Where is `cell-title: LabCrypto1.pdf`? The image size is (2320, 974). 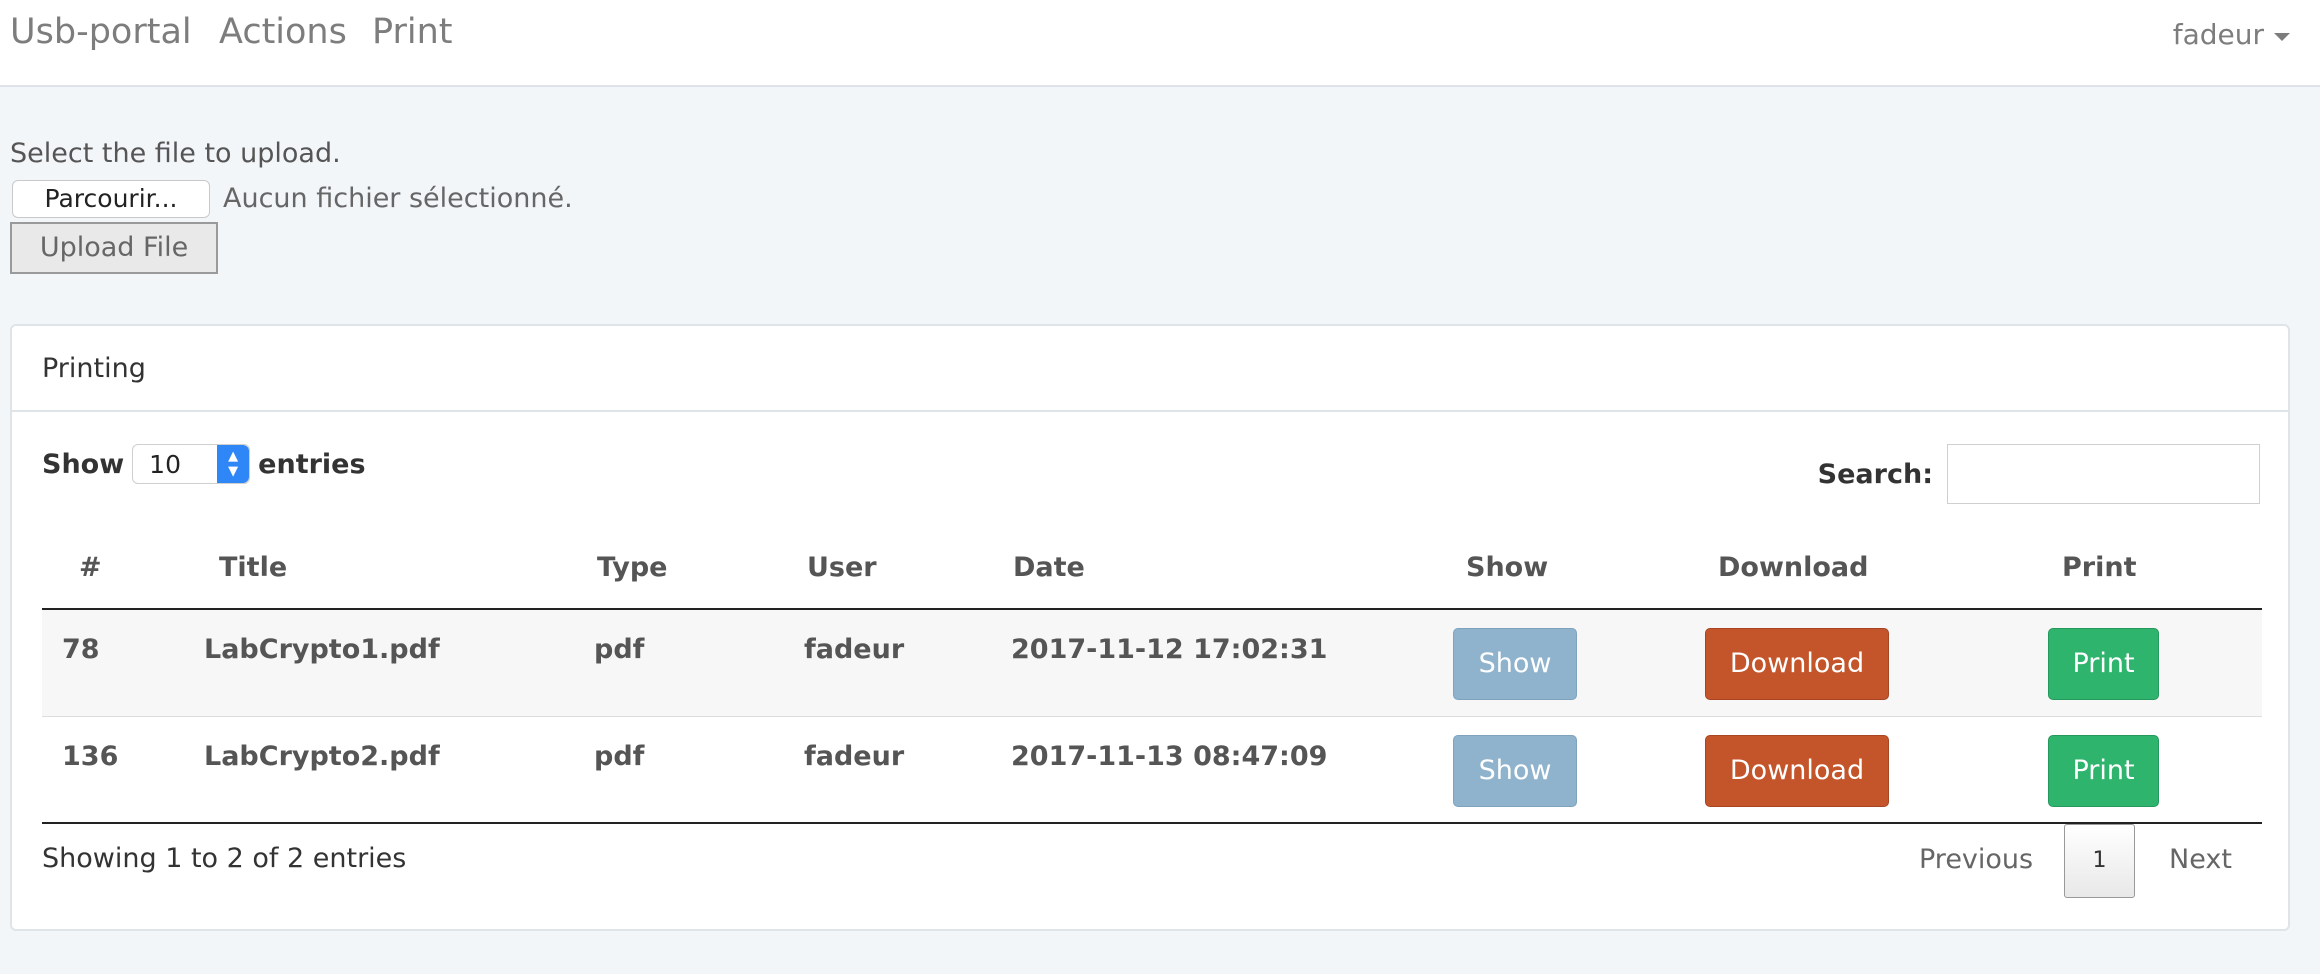 cell-title: LabCrypto1.pdf is located at coordinates (322, 649).